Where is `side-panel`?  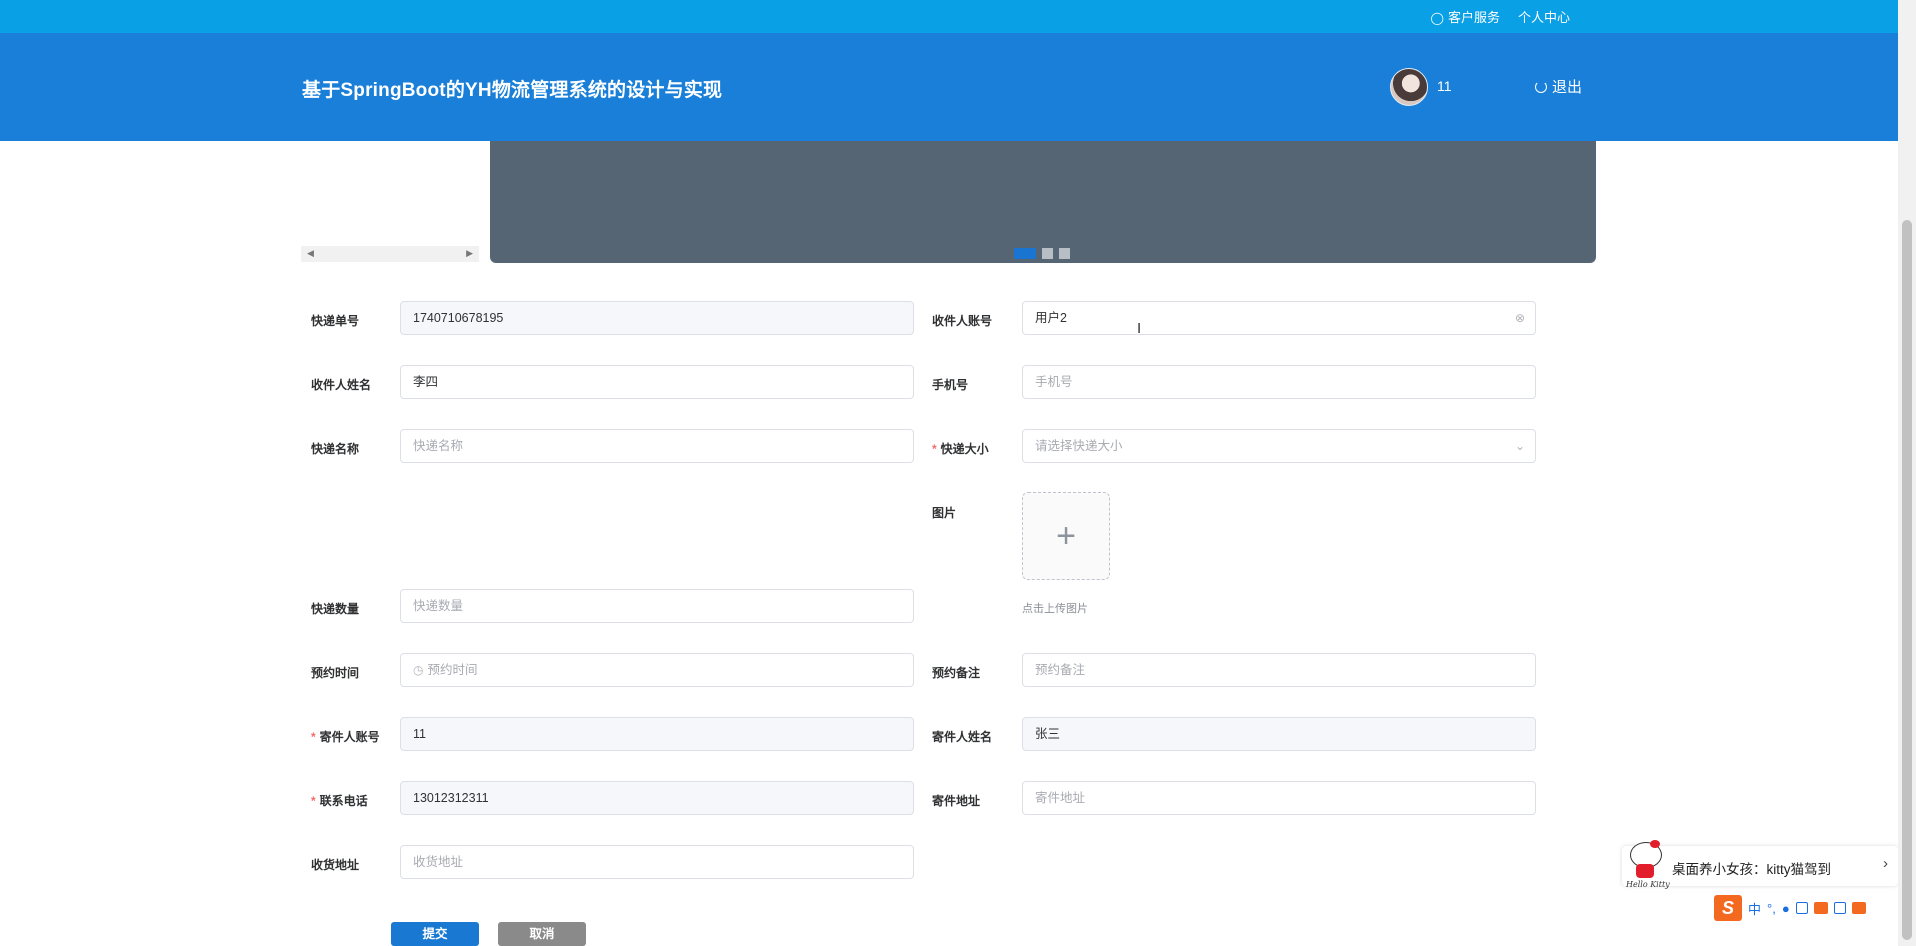 side-panel is located at coordinates (390, 193).